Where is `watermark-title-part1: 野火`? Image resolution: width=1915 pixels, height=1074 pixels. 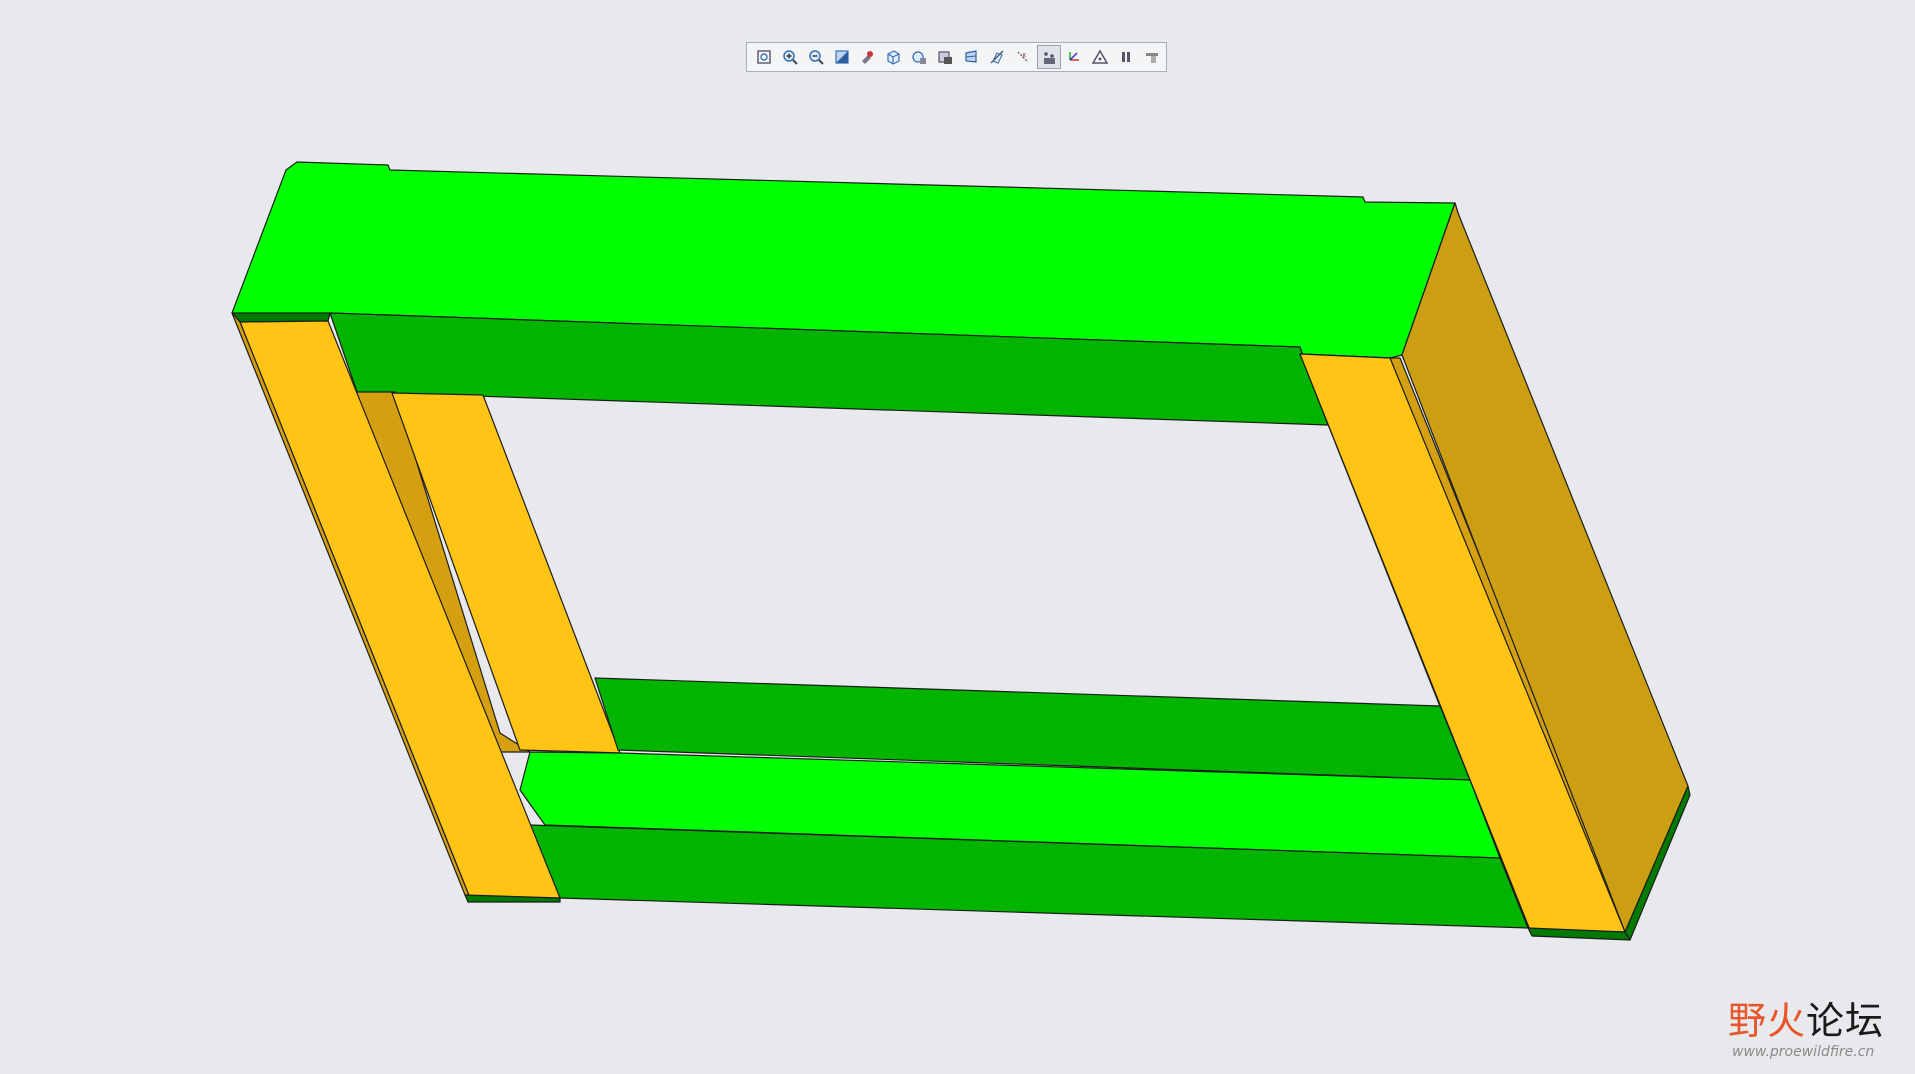 watermark-title-part1: 野火 is located at coordinates (1767, 1021).